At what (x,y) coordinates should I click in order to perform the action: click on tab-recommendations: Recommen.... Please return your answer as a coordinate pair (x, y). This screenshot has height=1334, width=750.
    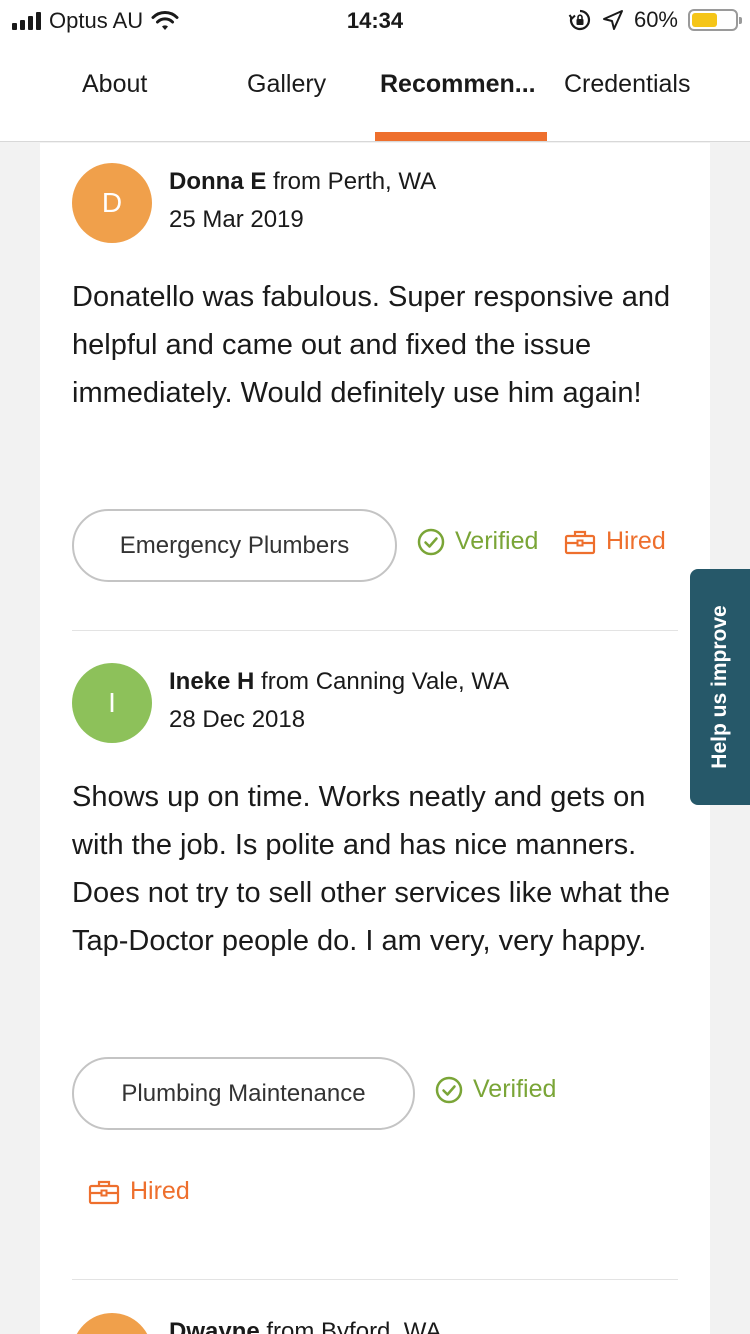
    Looking at the image, I should click on (458, 84).